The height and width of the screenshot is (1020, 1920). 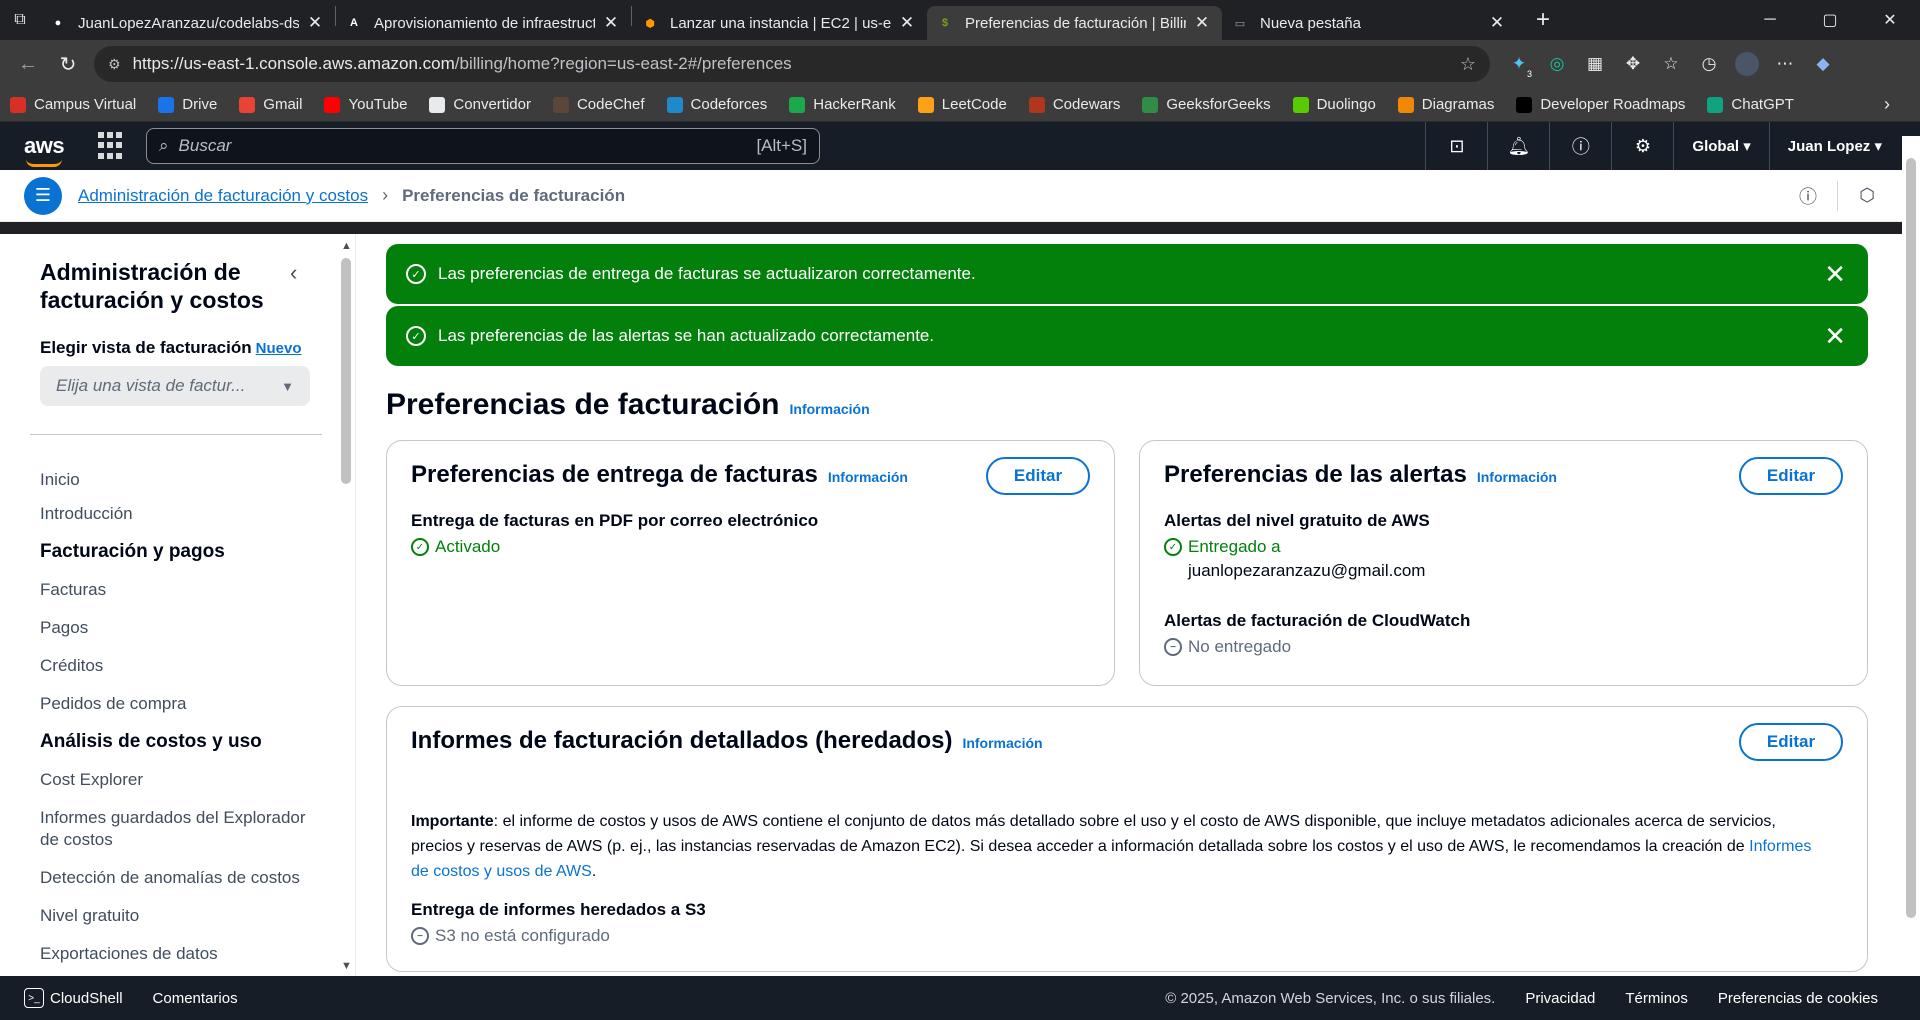 I want to click on aws-logo: aws, so click(x=49, y=150).